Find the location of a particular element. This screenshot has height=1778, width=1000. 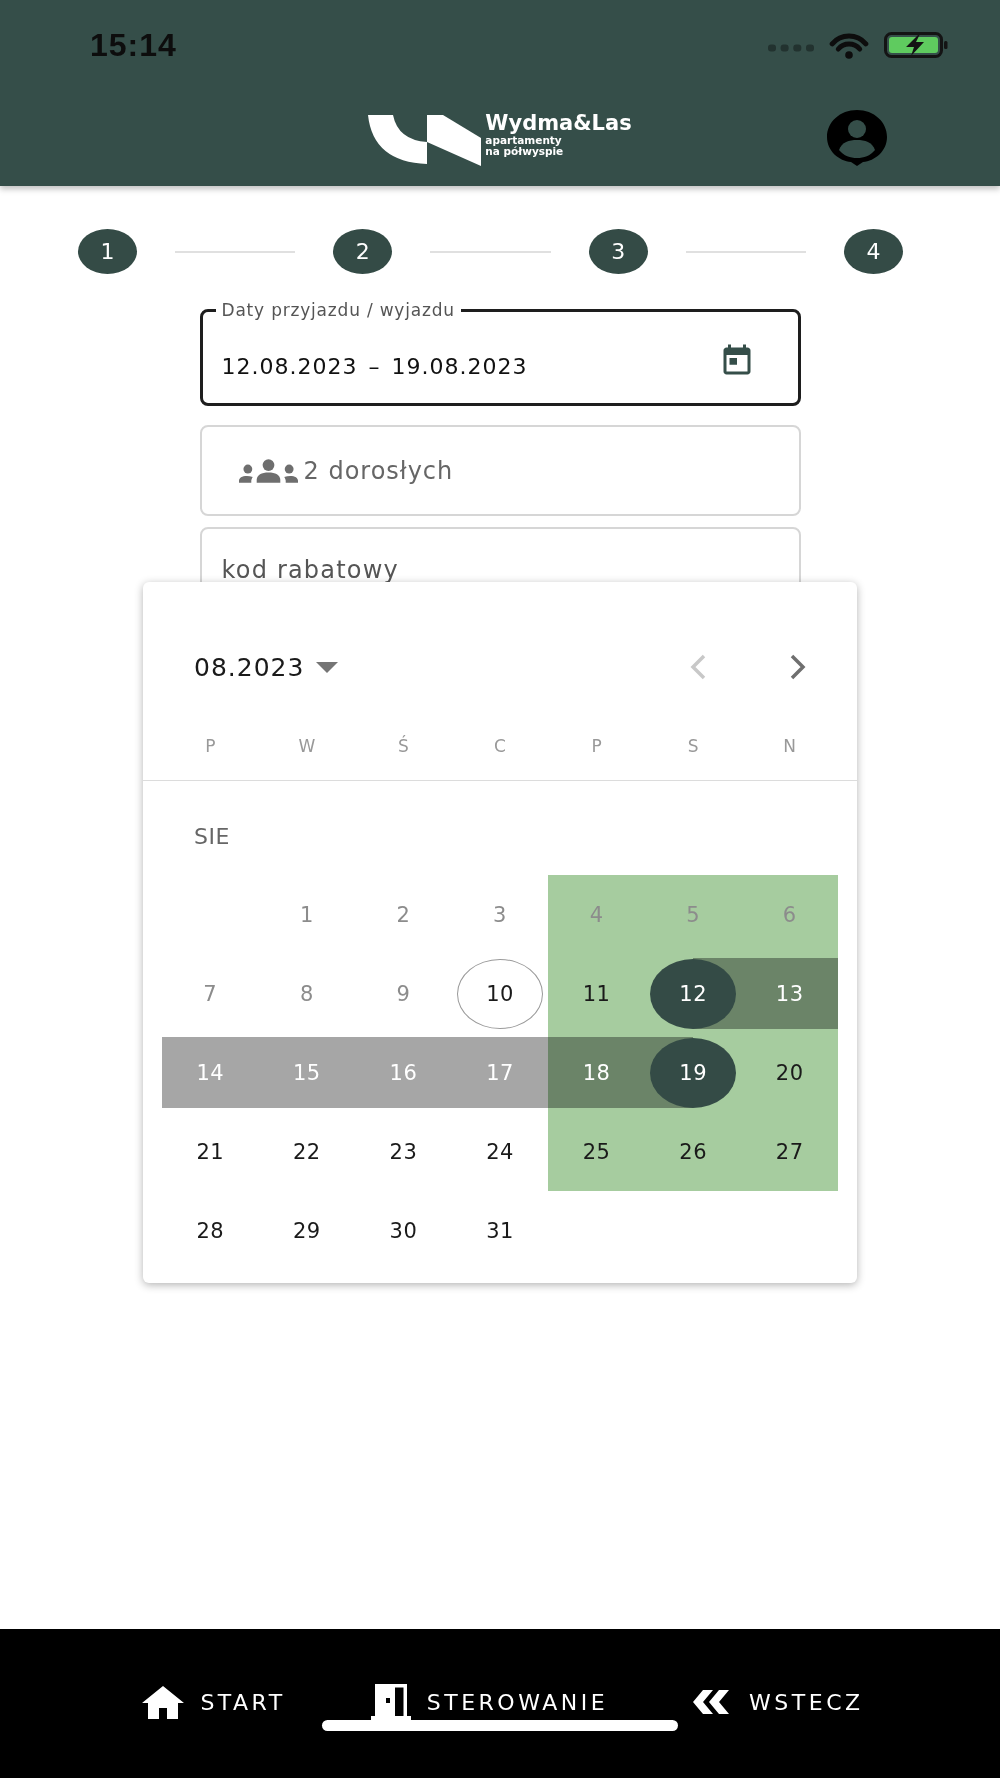

double-chevron-left-icon is located at coordinates (711, 1702).